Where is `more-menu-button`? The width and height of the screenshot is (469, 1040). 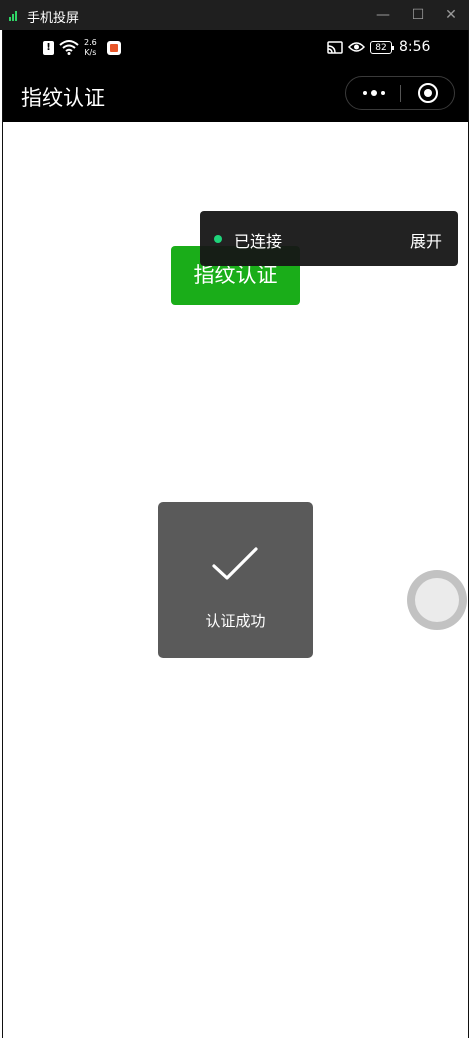 more-menu-button is located at coordinates (373, 93).